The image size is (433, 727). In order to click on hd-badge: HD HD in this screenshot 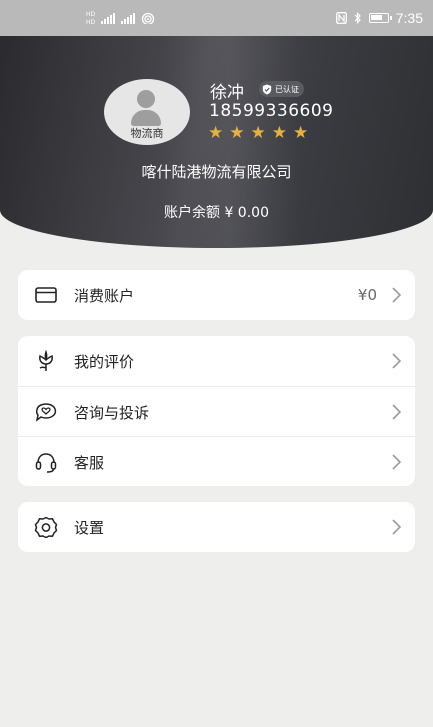, I will do `click(90, 18)`.